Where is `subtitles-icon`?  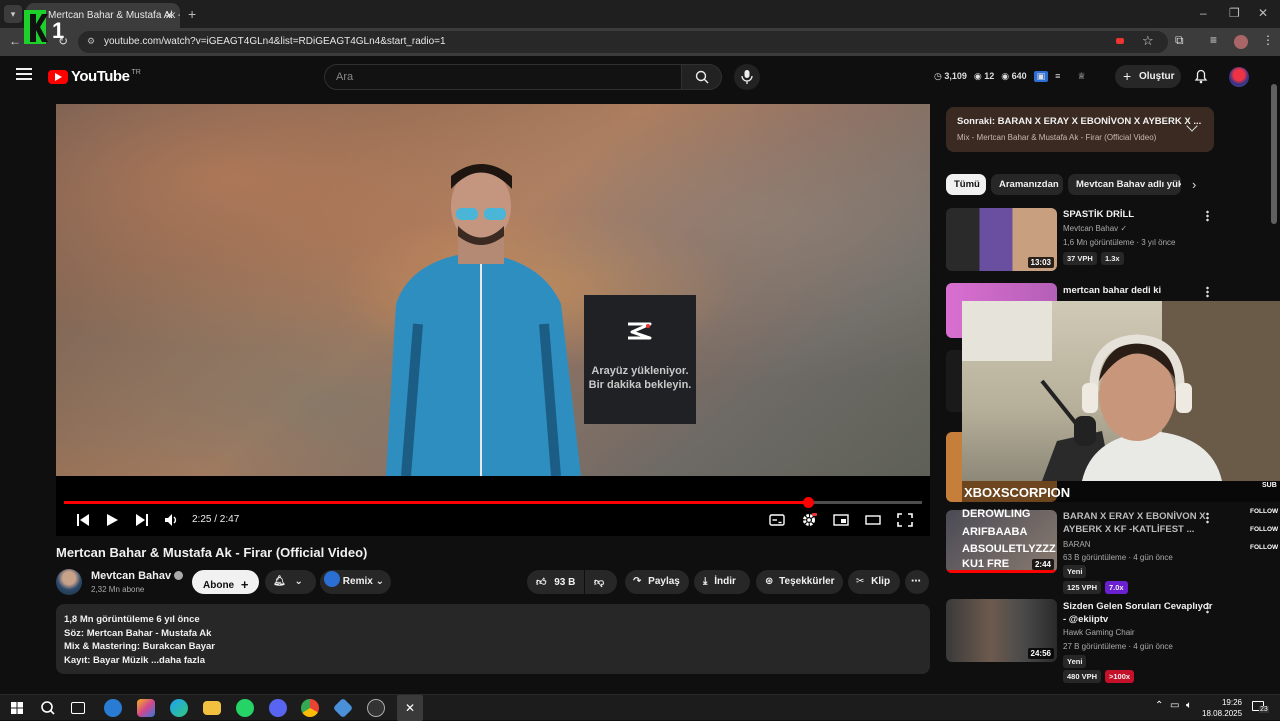
subtitles-icon is located at coordinates (777, 520).